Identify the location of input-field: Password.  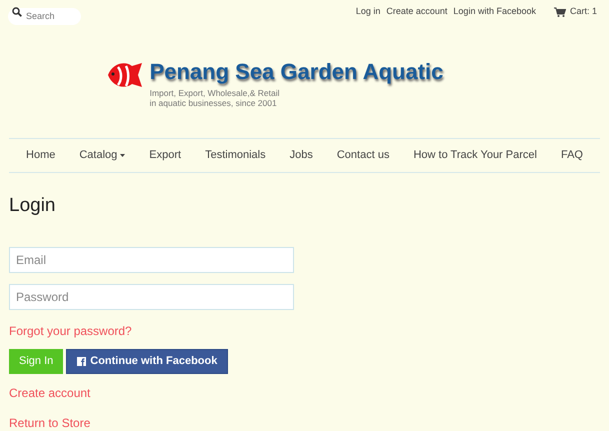
(151, 297).